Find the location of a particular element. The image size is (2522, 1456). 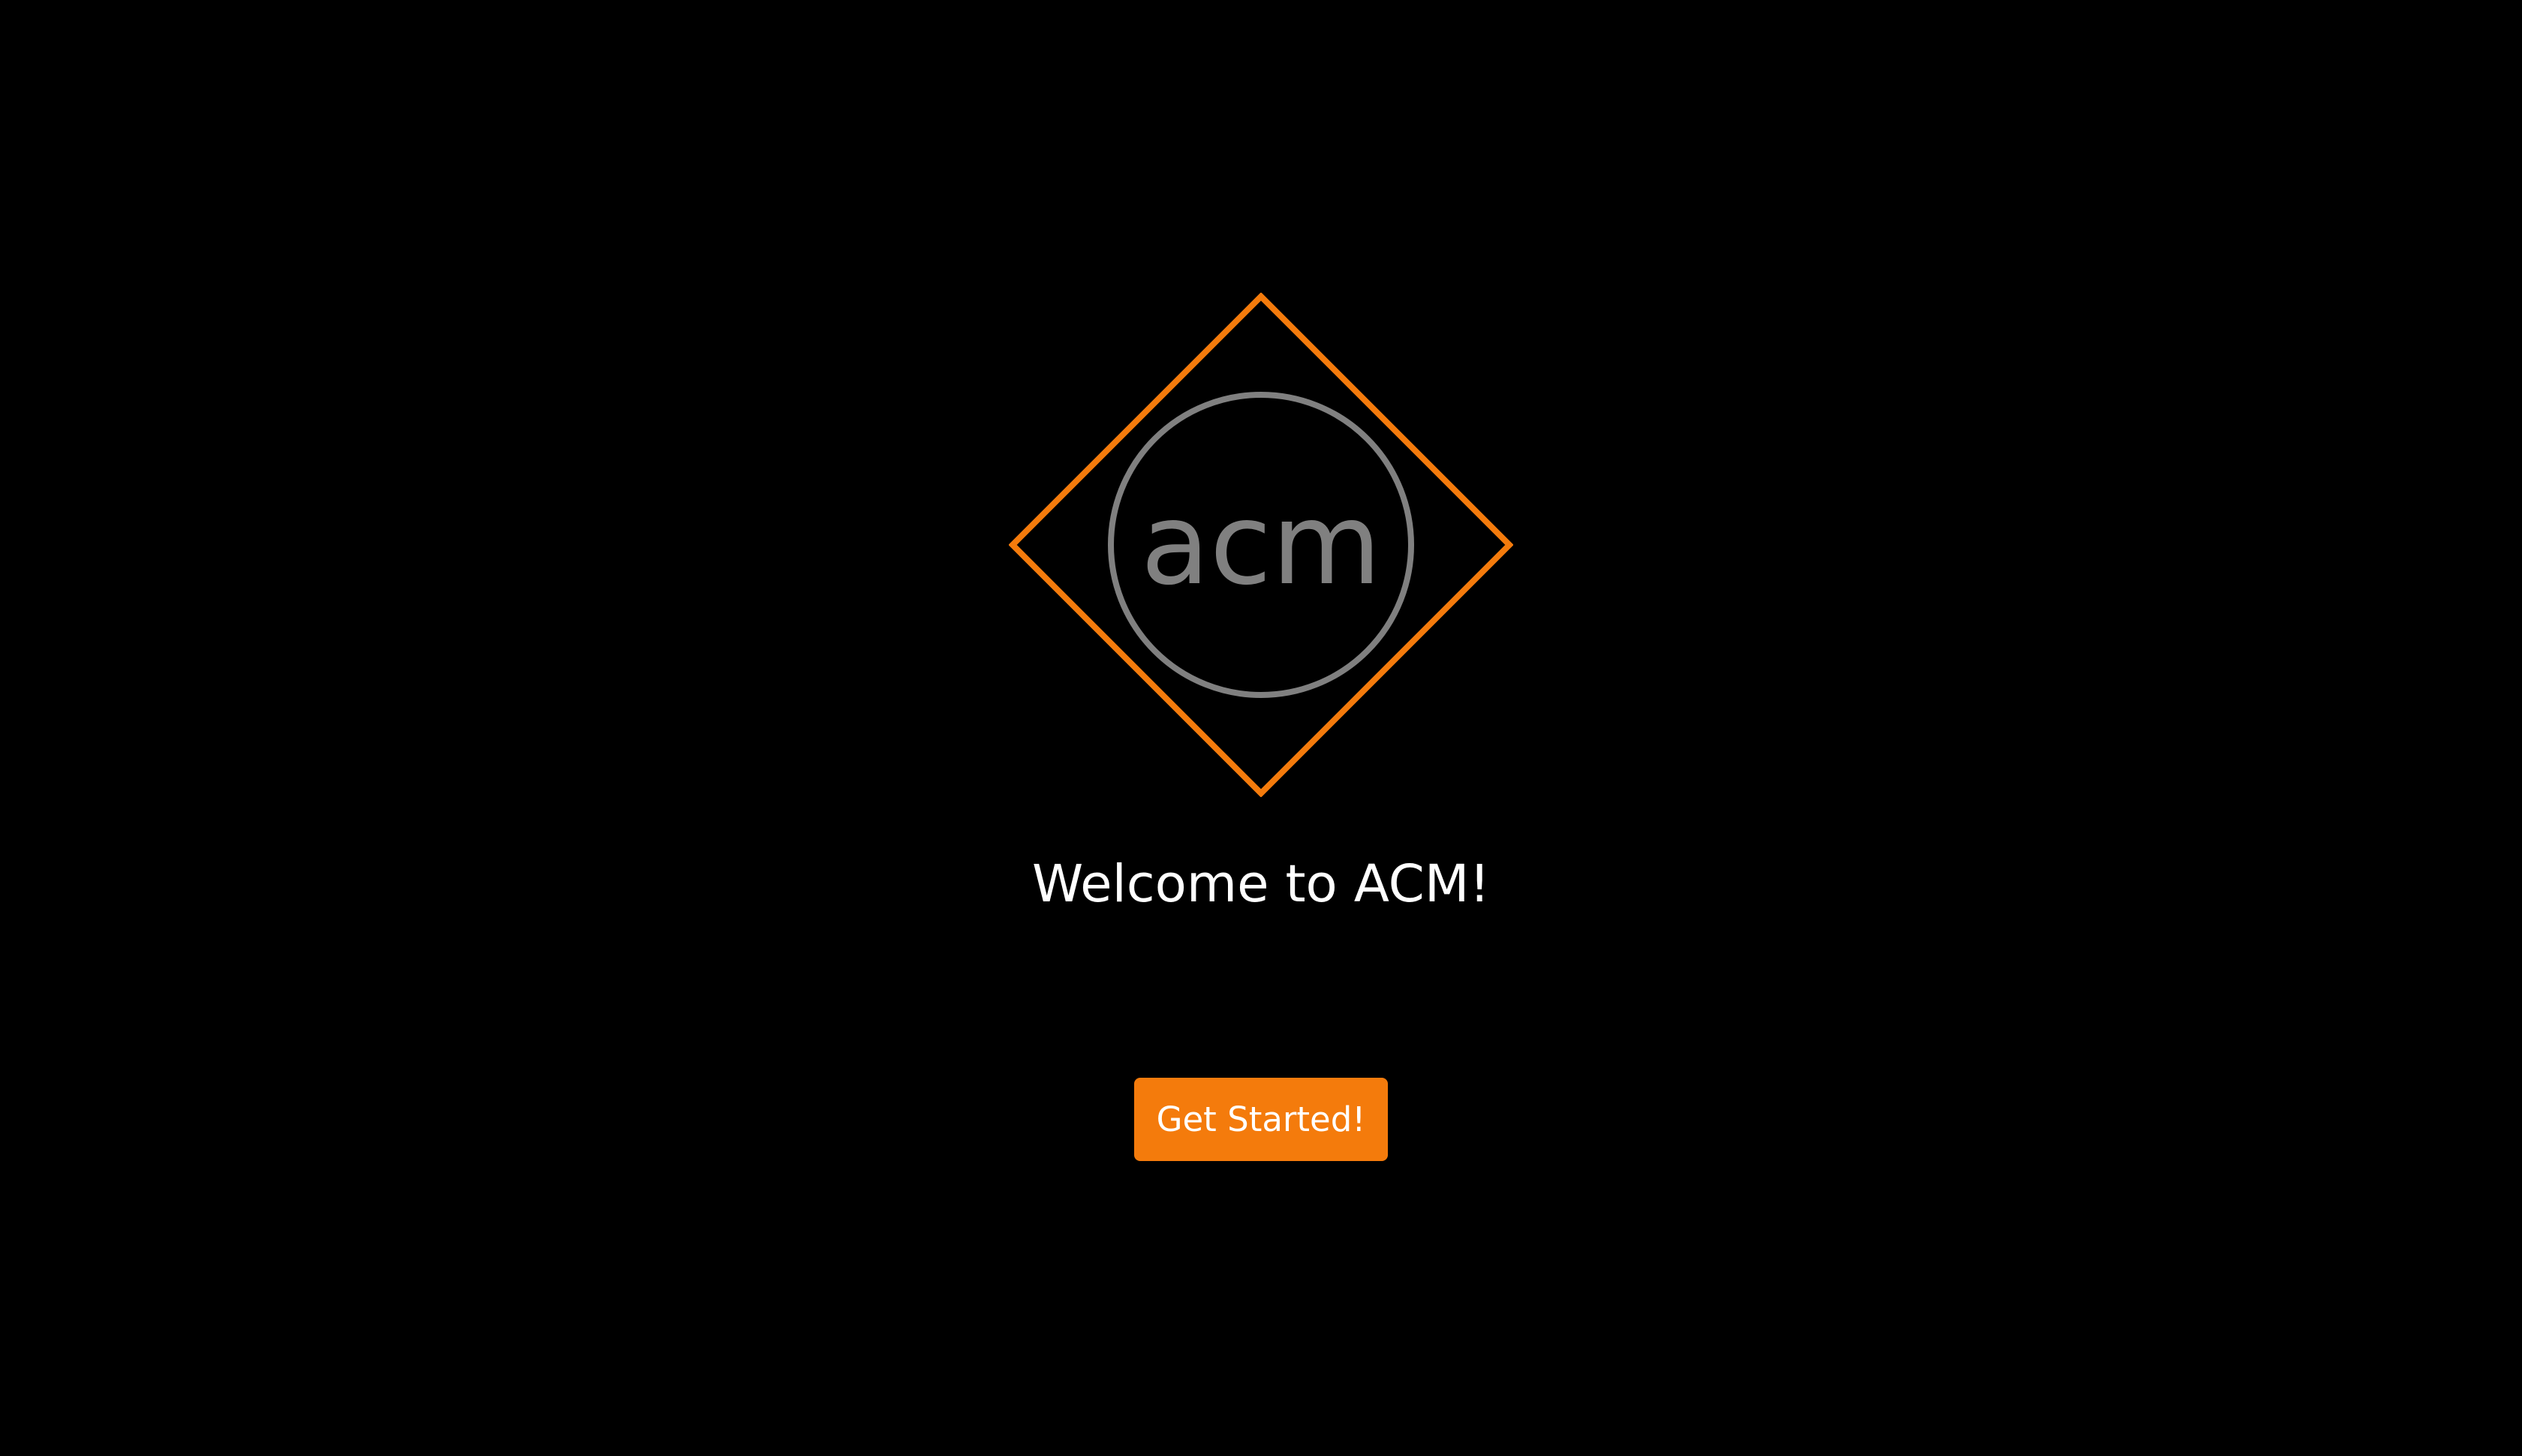

acm-diamond-logo-icon: acm is located at coordinates (1261, 545).